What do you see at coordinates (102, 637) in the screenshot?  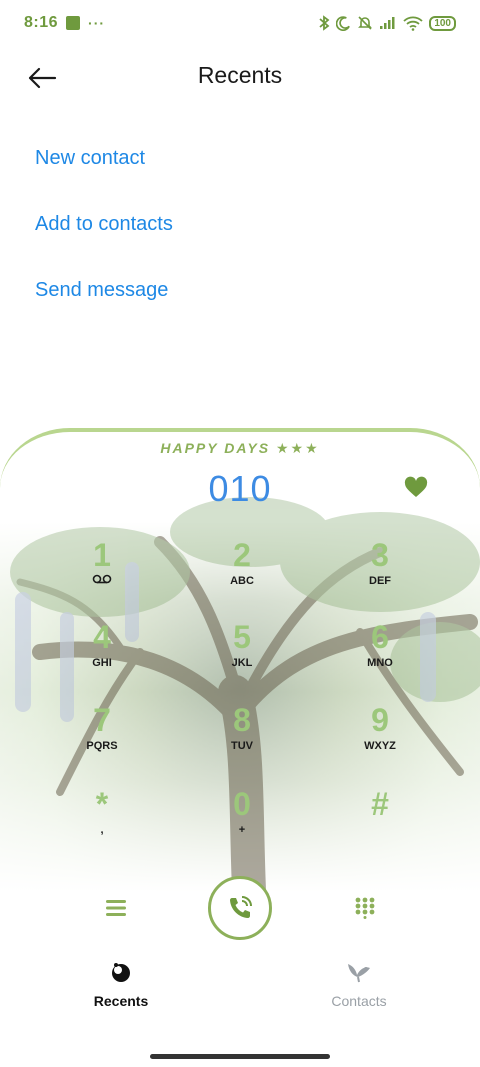 I see `key-digit: 4` at bounding box center [102, 637].